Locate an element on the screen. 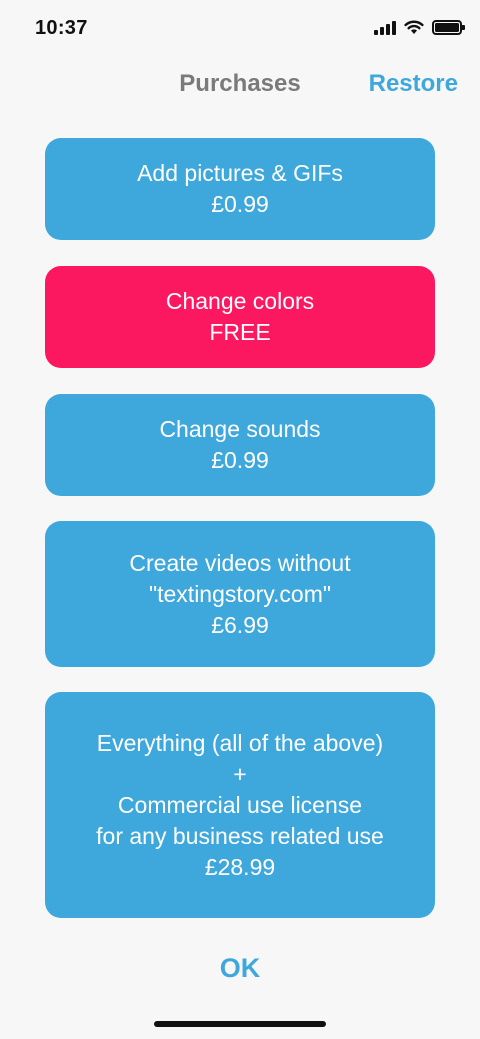  purchase-plus: + is located at coordinates (240, 773).